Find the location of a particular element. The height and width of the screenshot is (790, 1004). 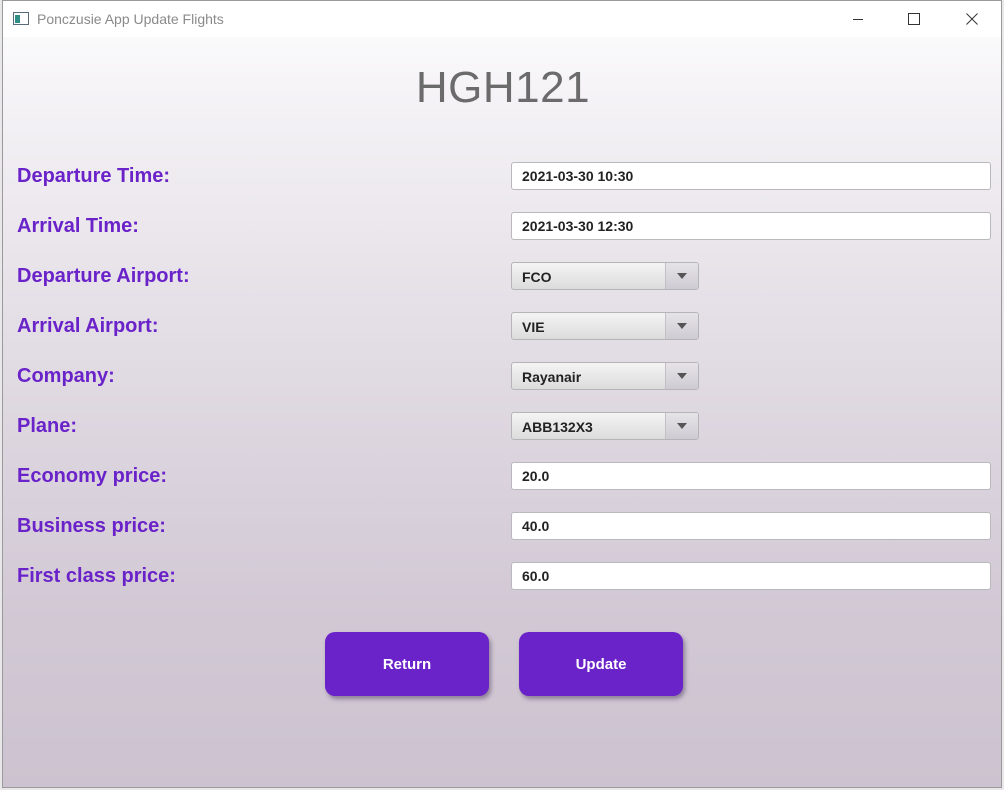

company-select: Rayanair is located at coordinates (605, 376).